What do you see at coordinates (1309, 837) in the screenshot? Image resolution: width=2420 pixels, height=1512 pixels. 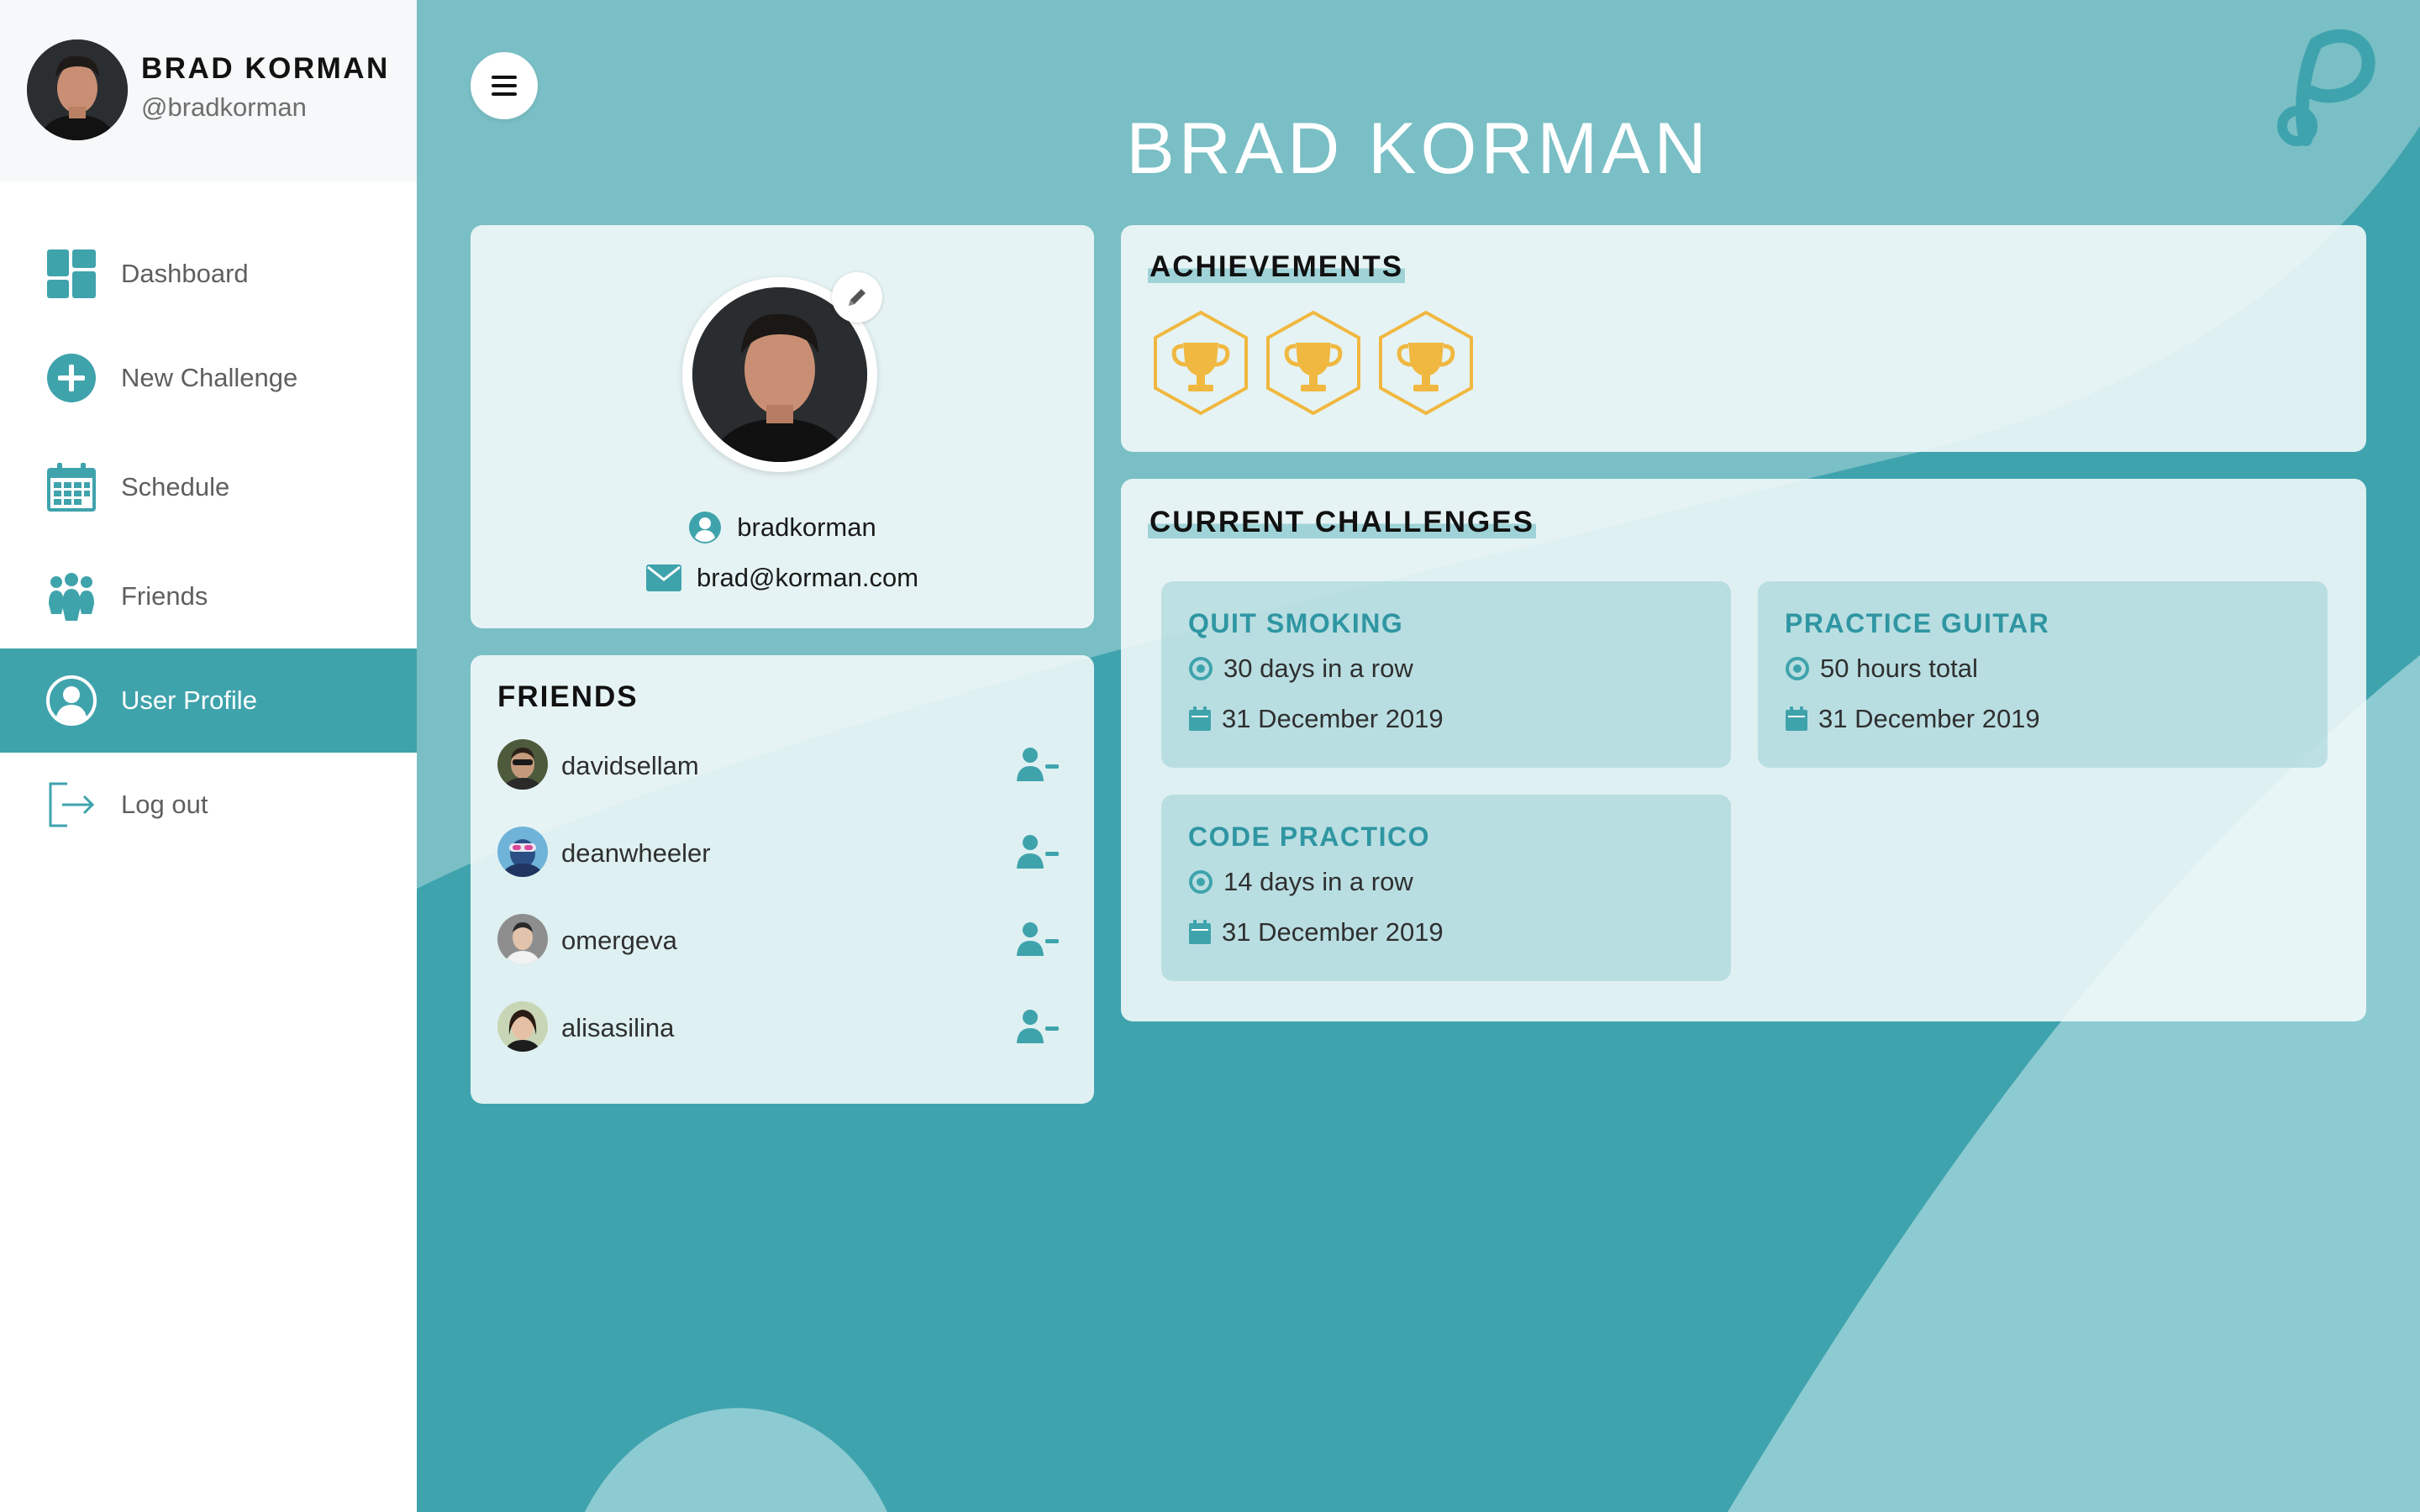 I see `challenge-title: CODE PRACTICO` at bounding box center [1309, 837].